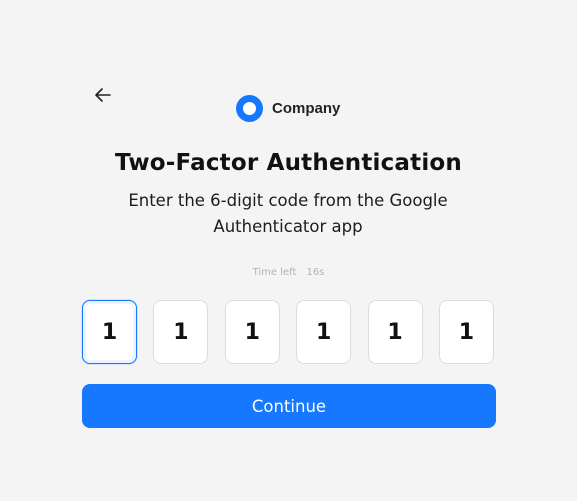 The image size is (577, 501). Describe the element at coordinates (315, 272) in the screenshot. I see `timer-value: 16s` at that location.